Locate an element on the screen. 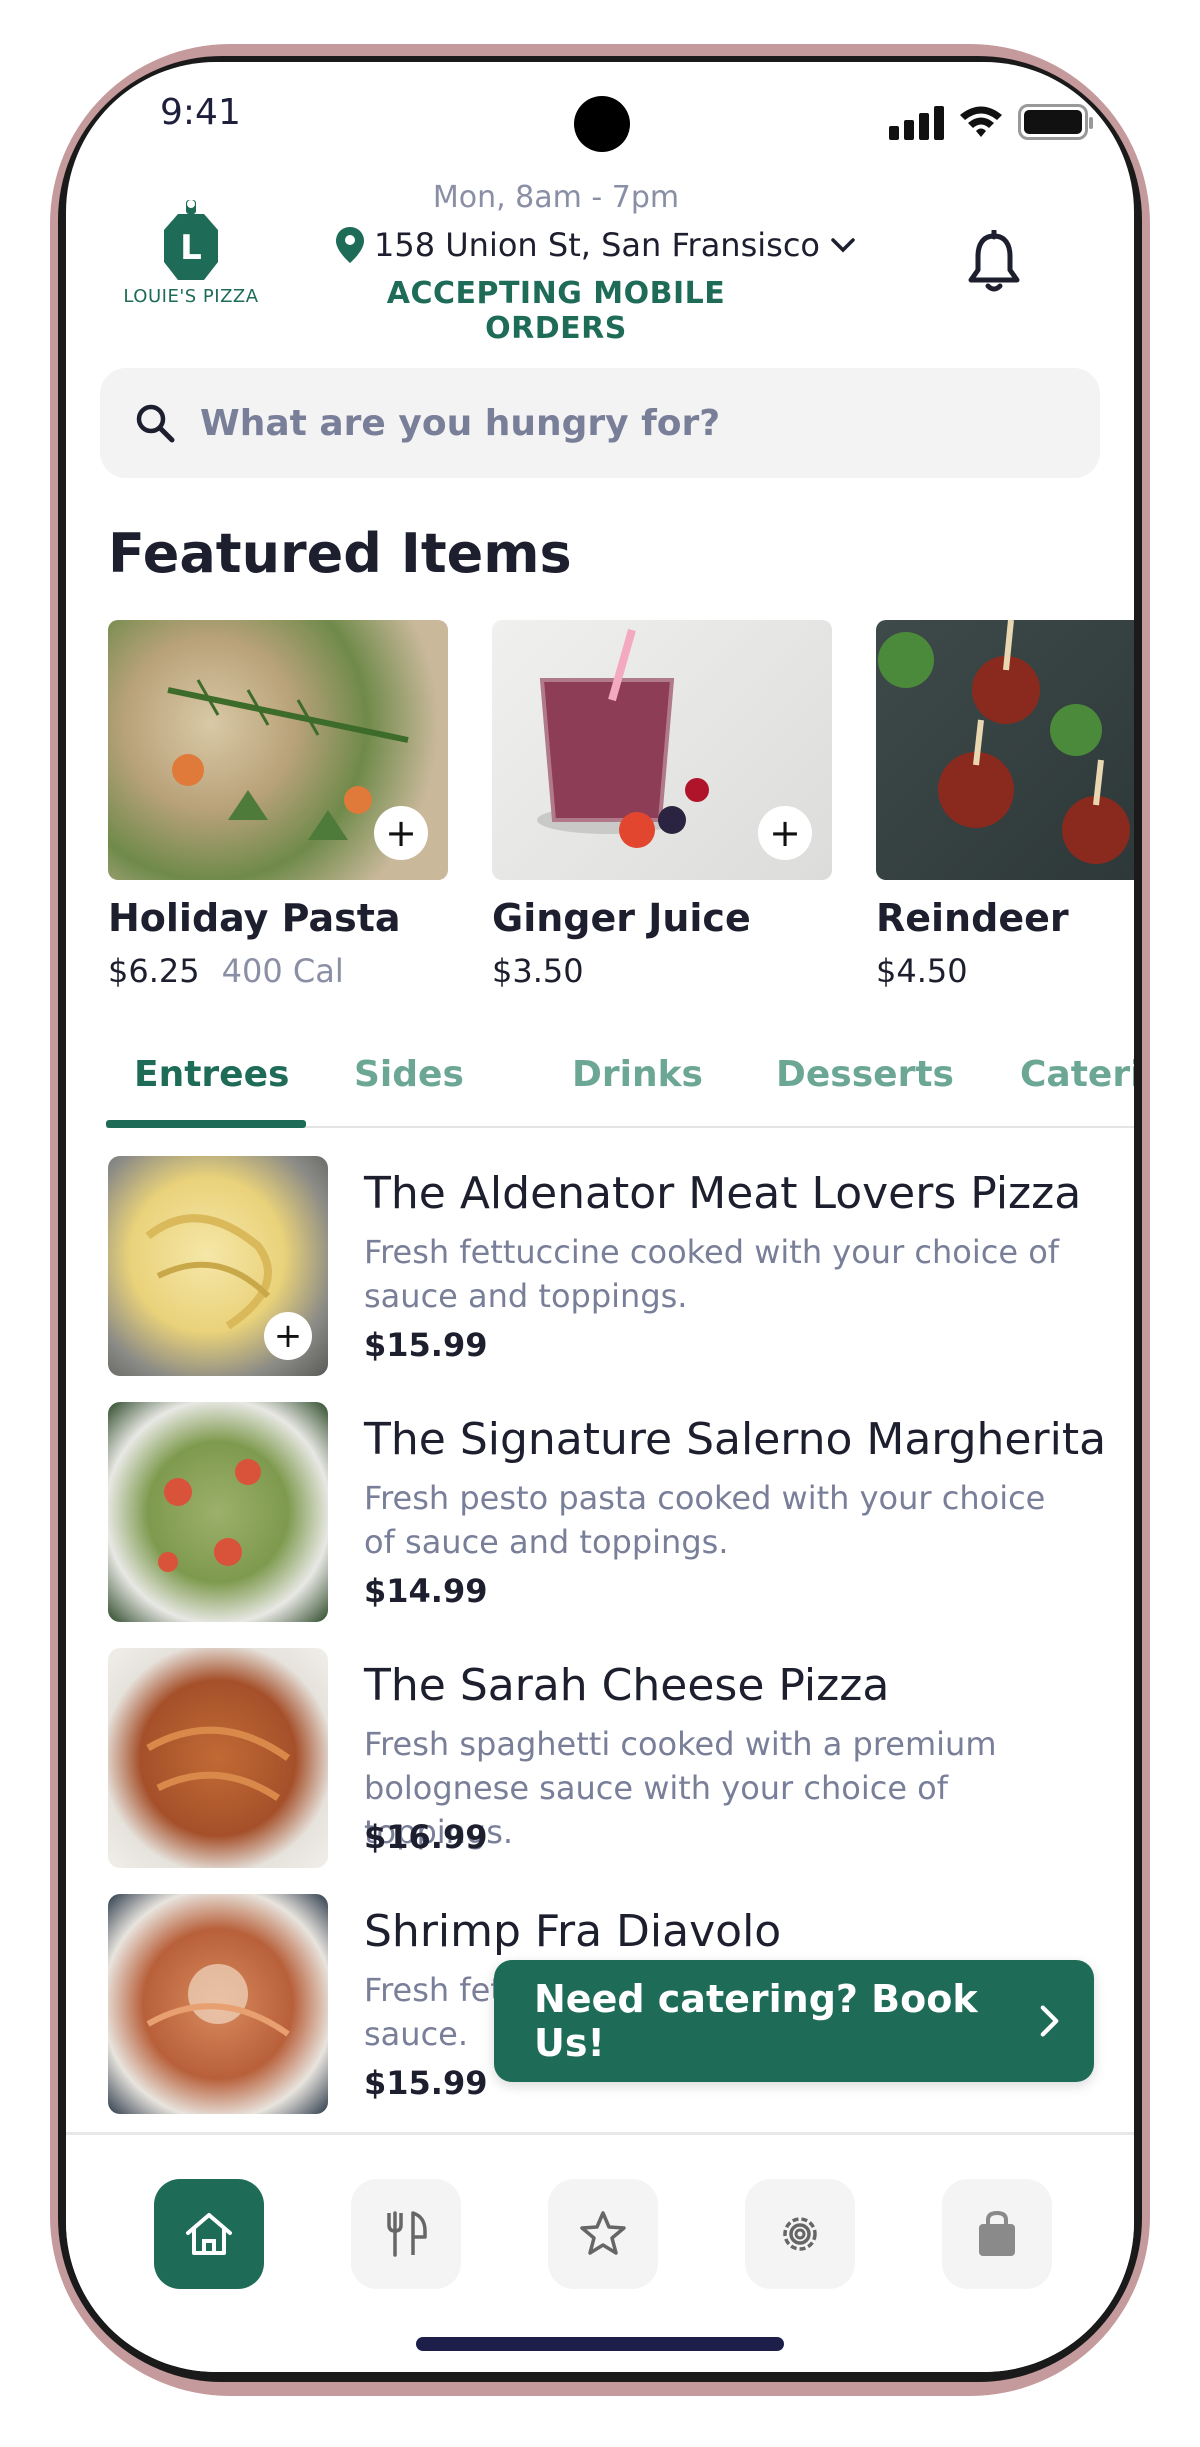 The height and width of the screenshot is (2447, 1200). featured-card: + Holiday Pasta $6.25 400 Cal is located at coordinates (278, 805).